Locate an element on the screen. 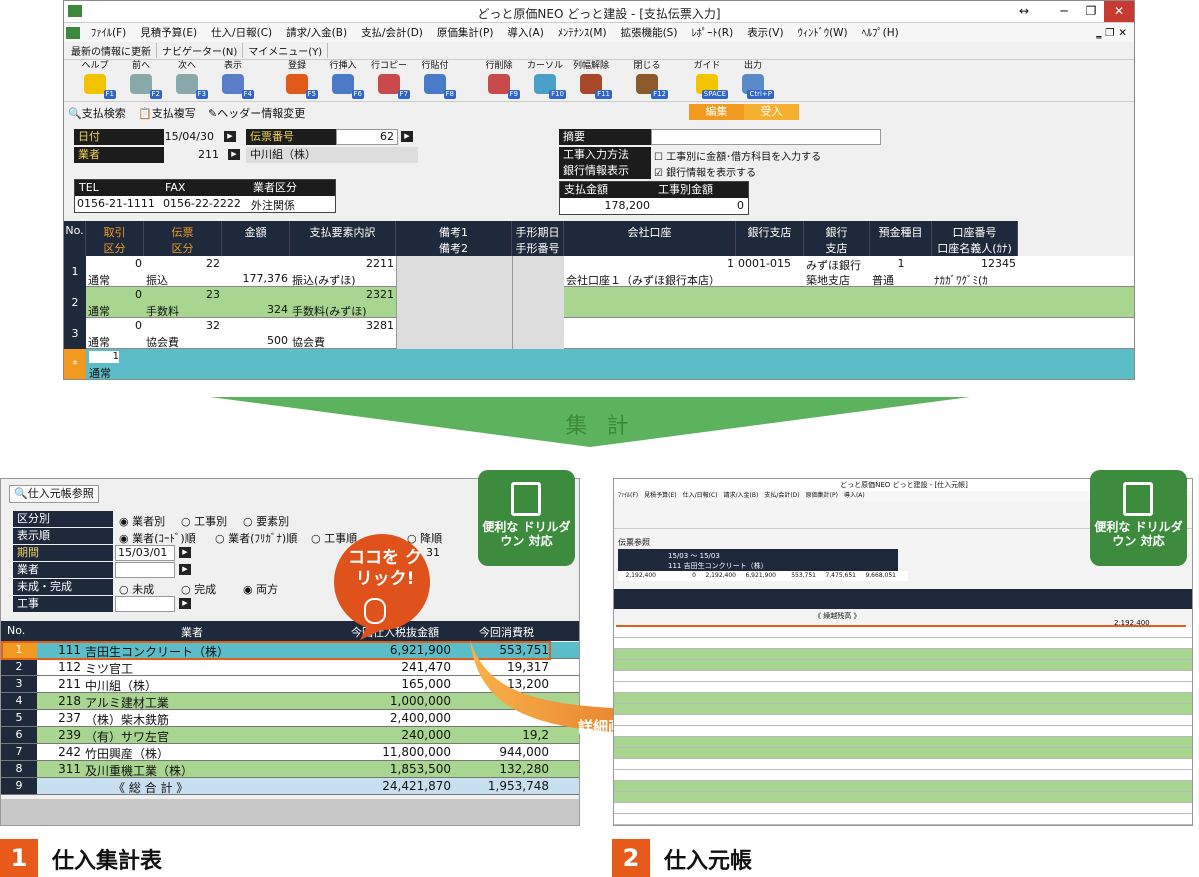  input-method-option: ☐ 工事別に金額･借方科目を入力する is located at coordinates (737, 155).